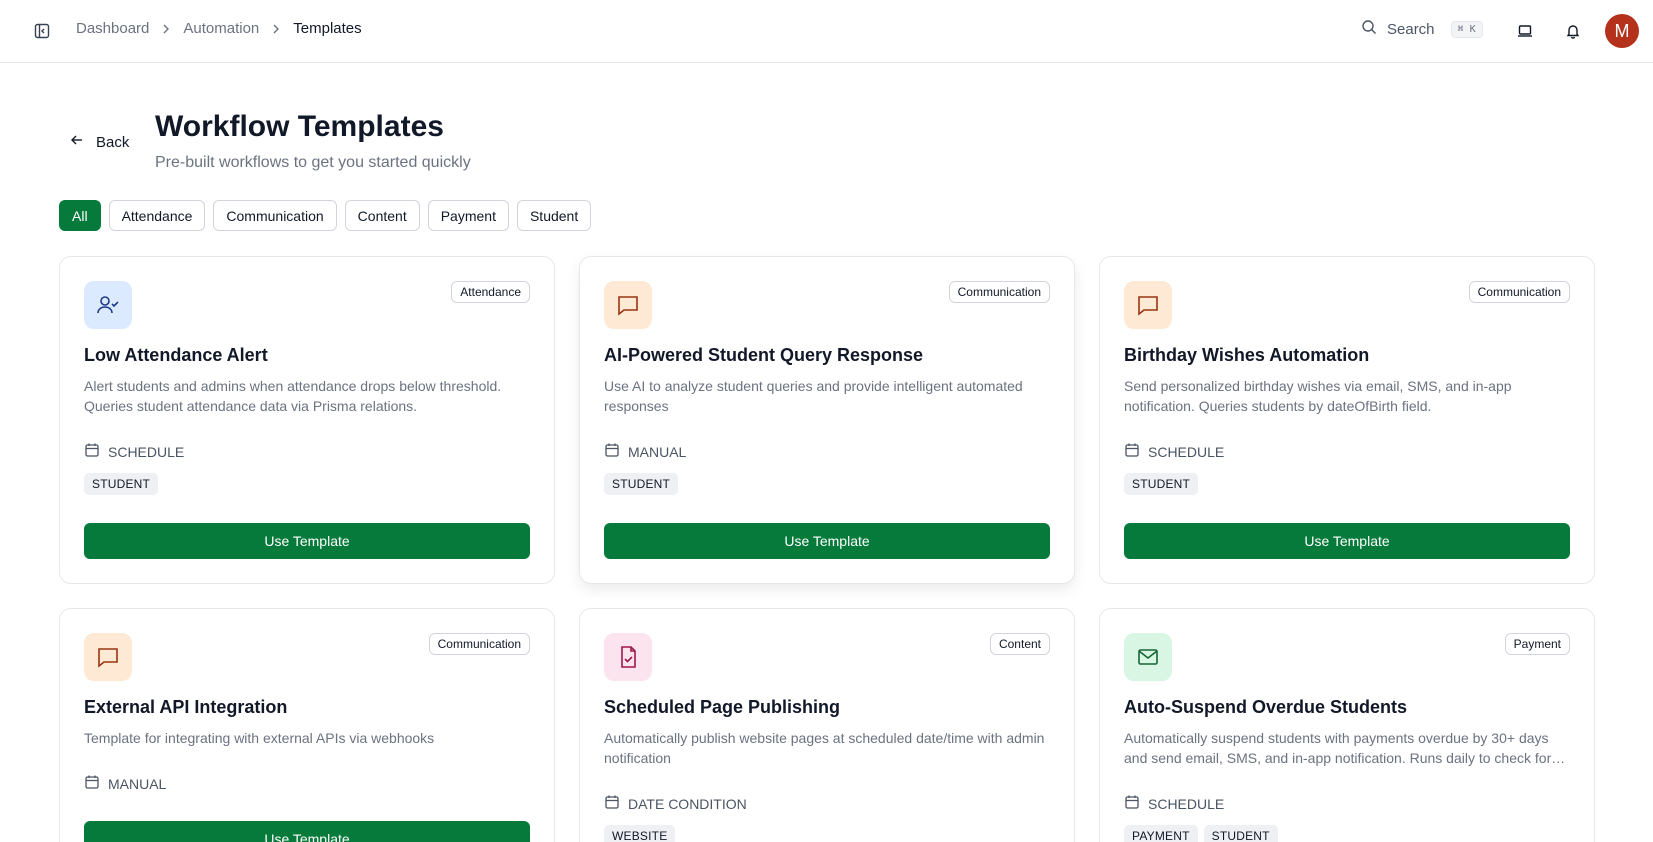  Describe the element at coordinates (1161, 833) in the screenshot. I see `tag: PAYMENT` at that location.